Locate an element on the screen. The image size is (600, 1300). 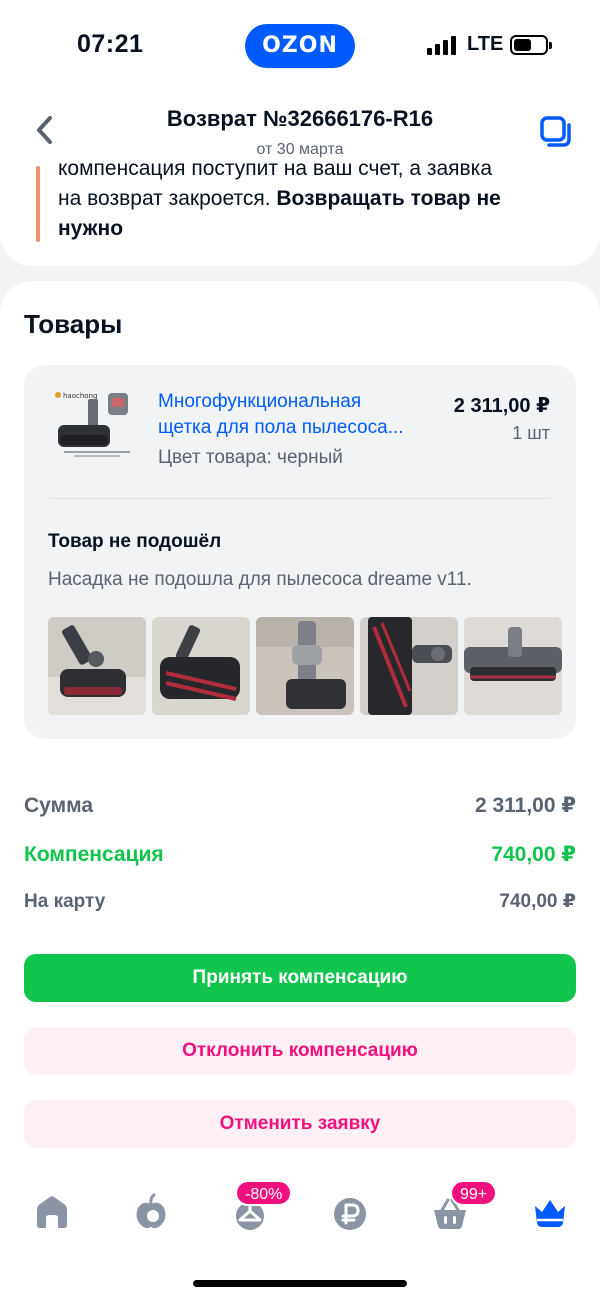
ozon-logo: OZON is located at coordinates (300, 46).